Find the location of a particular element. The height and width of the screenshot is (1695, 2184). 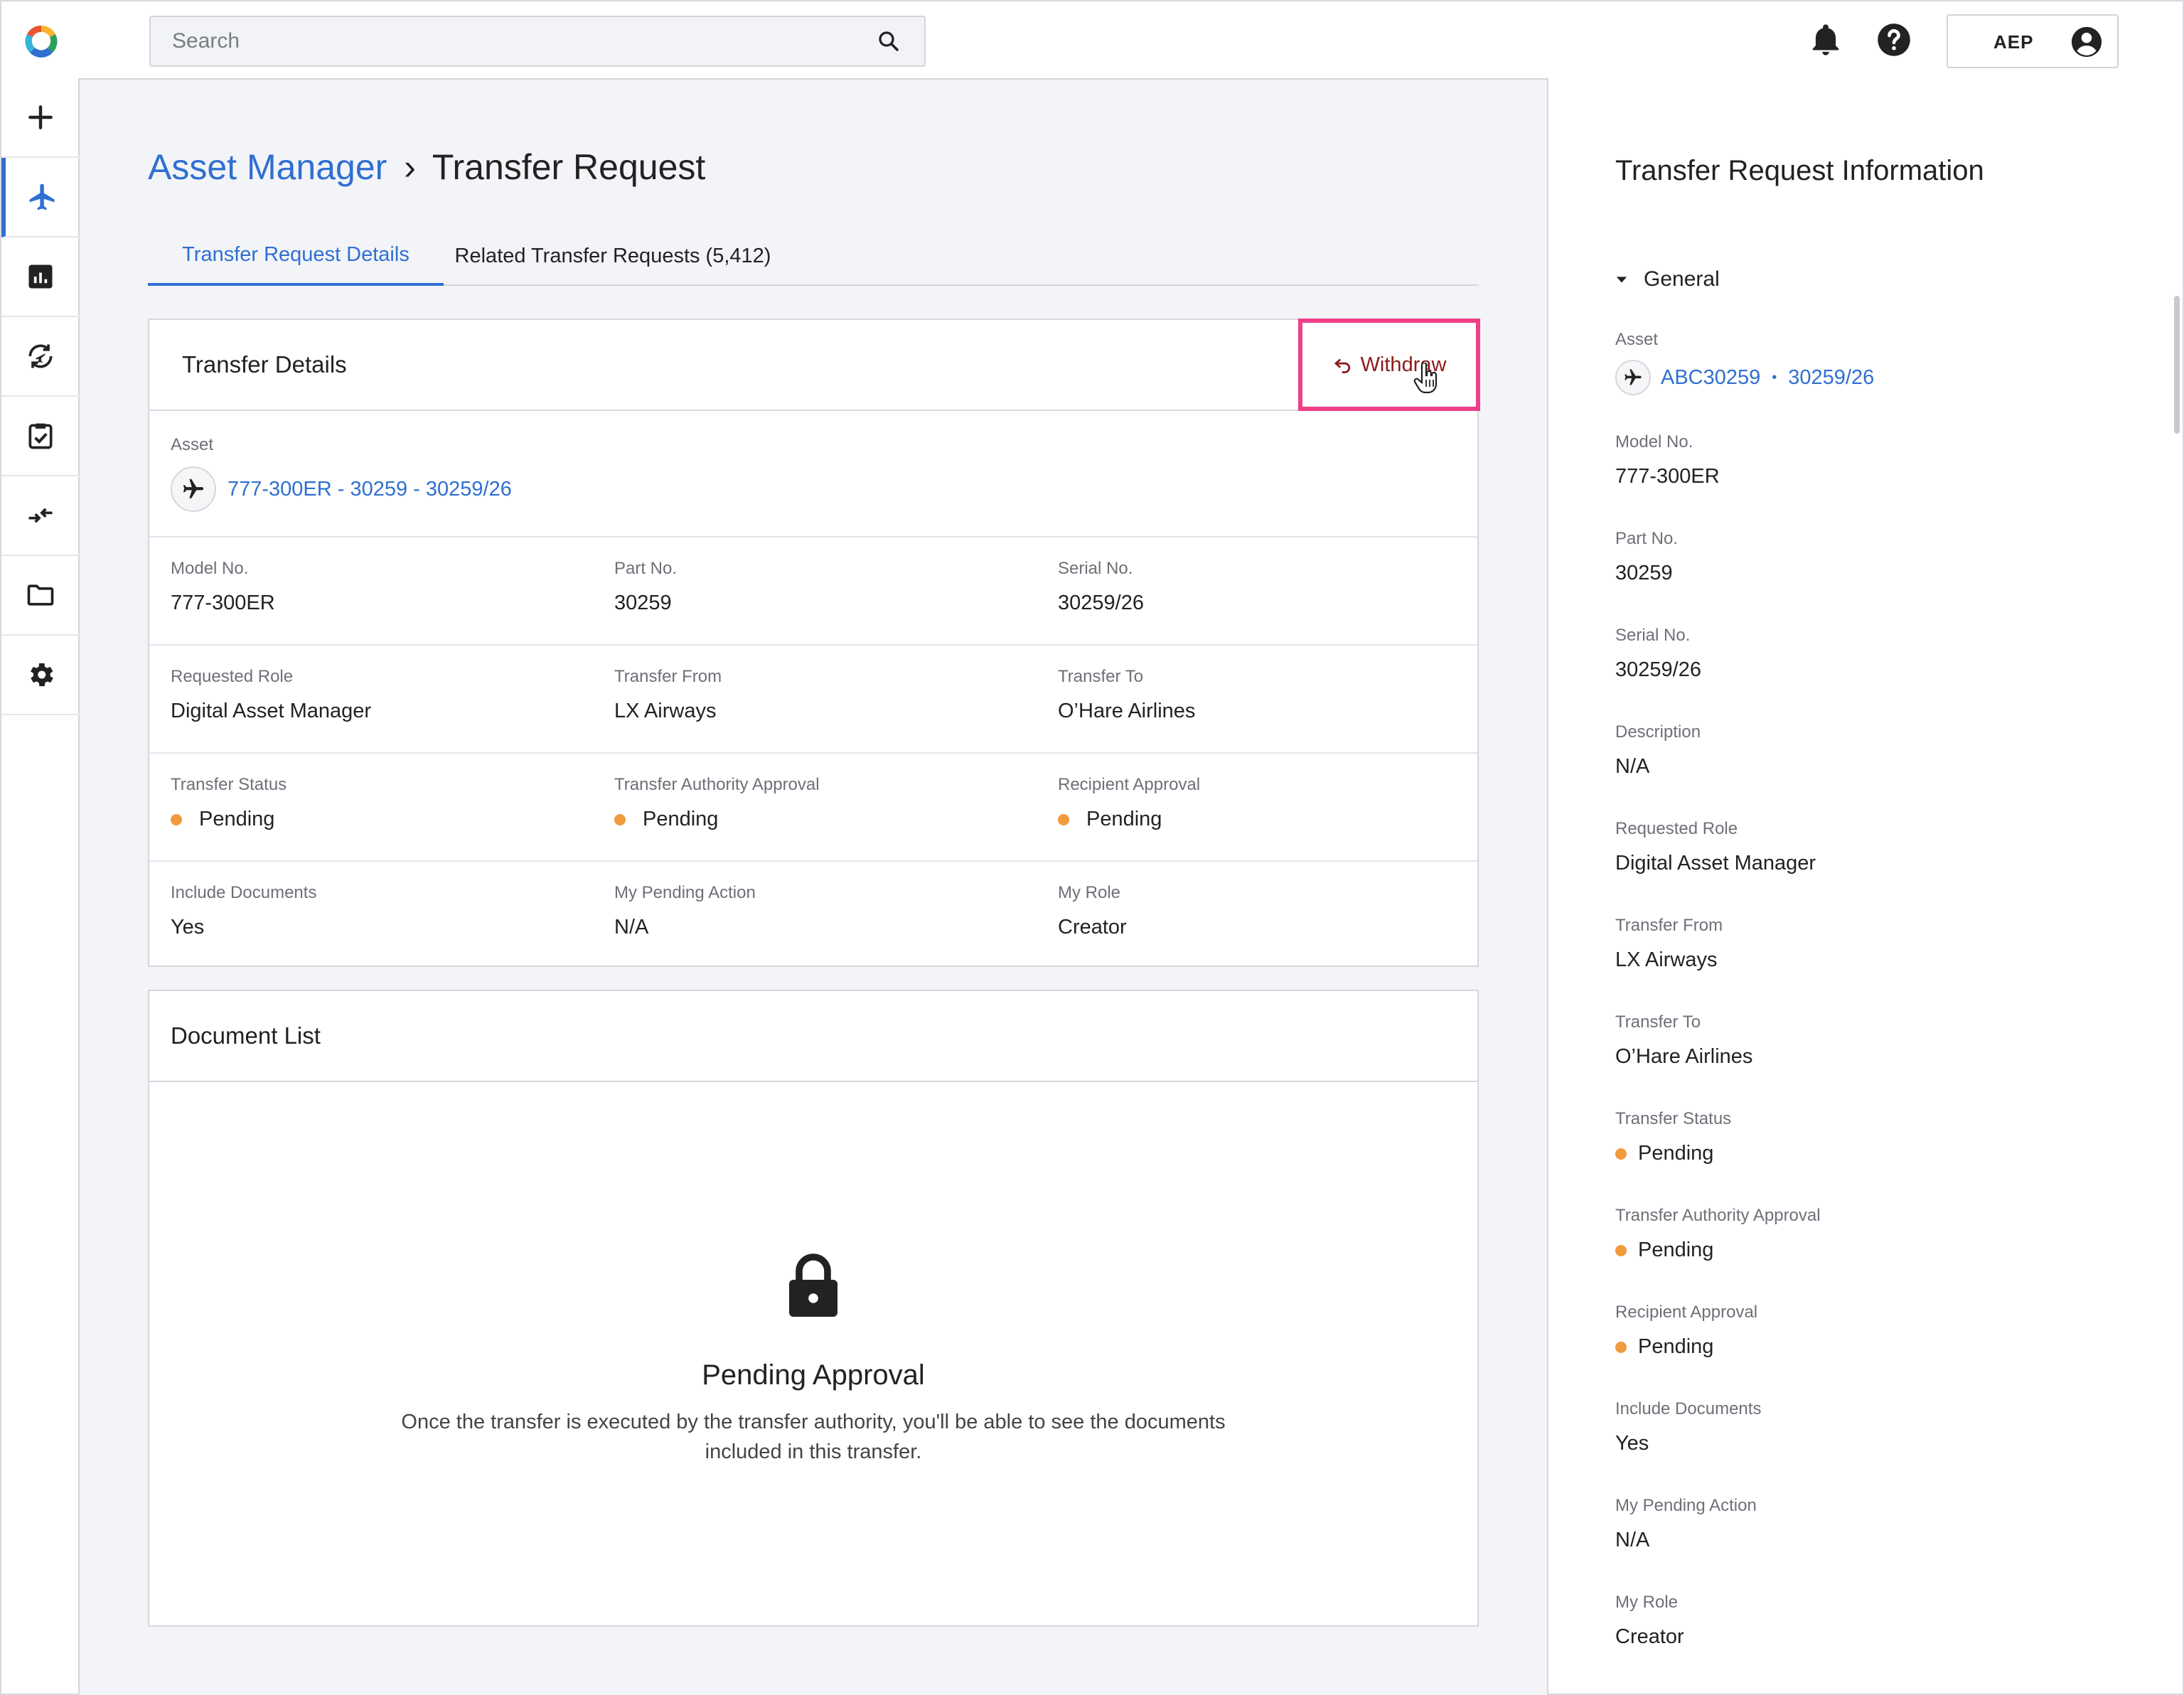

tab-transfer-request-details: Transfer Request Details is located at coordinates (296, 256).